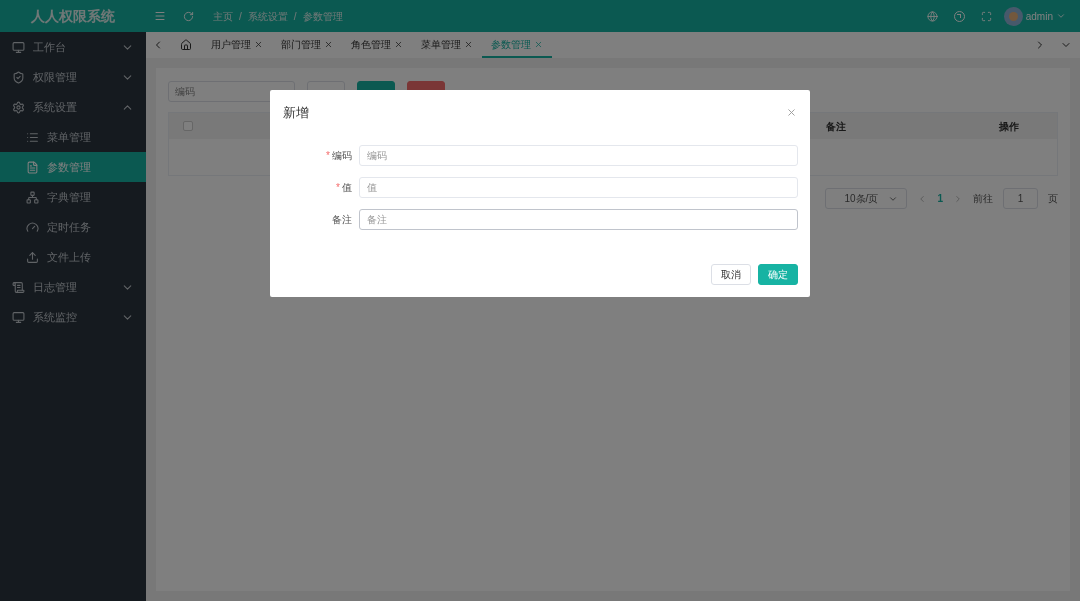  Describe the element at coordinates (307, 45) in the screenshot. I see `tab: 部门管理` at that location.